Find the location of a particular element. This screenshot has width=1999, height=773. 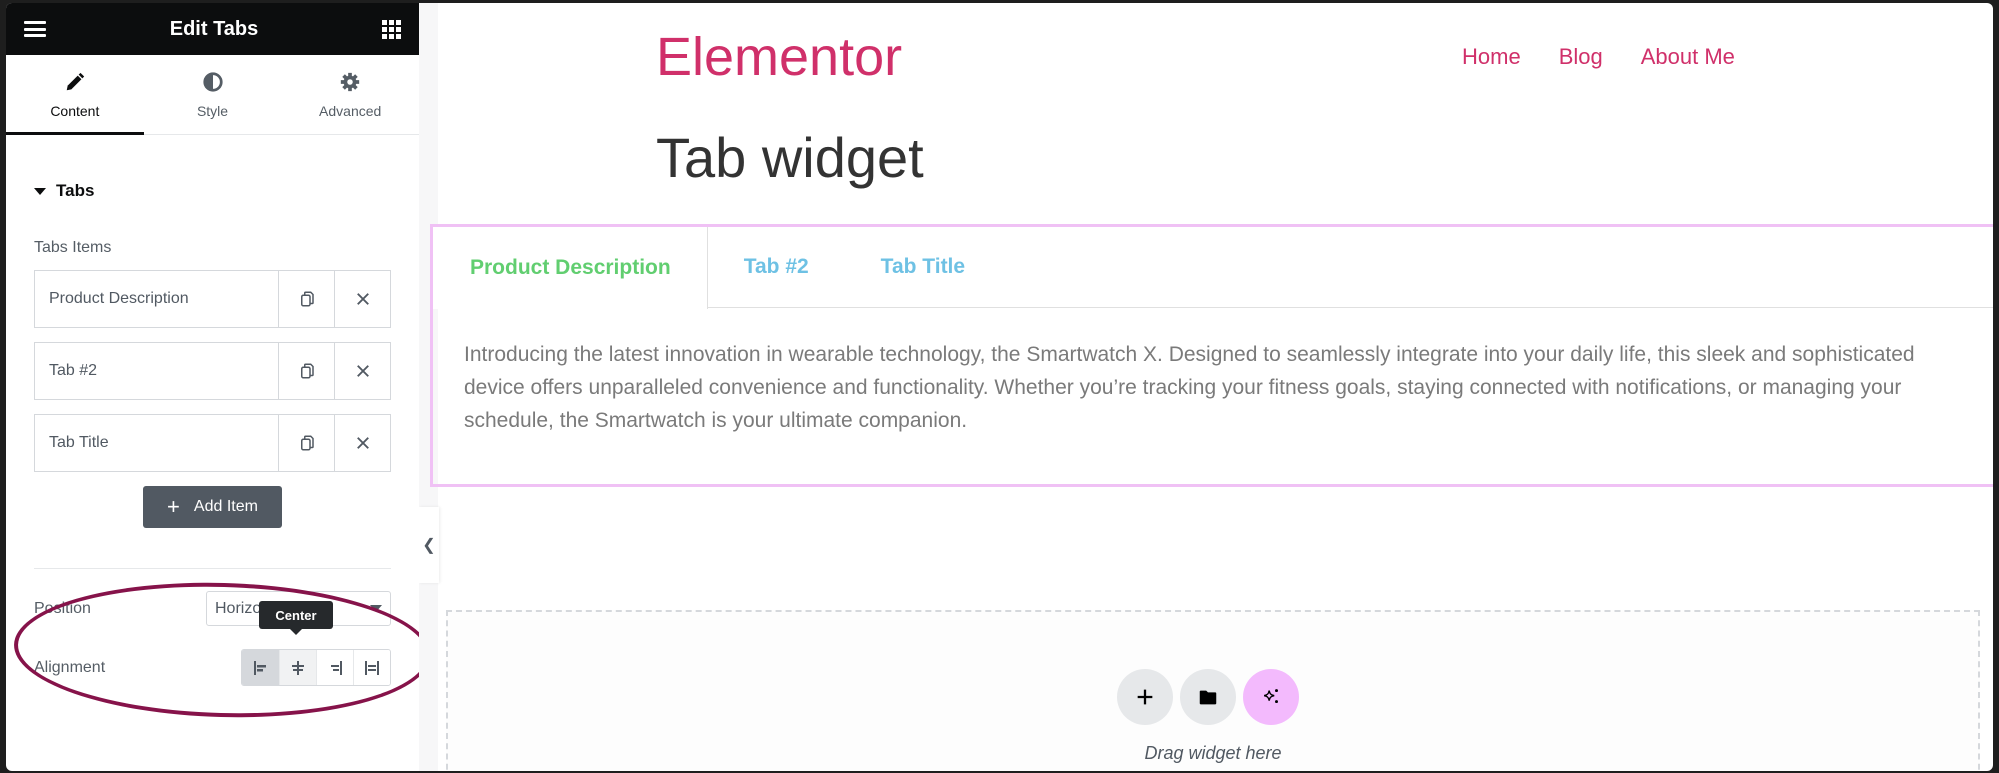

panel-header: Edit Tabs is located at coordinates (212, 29).